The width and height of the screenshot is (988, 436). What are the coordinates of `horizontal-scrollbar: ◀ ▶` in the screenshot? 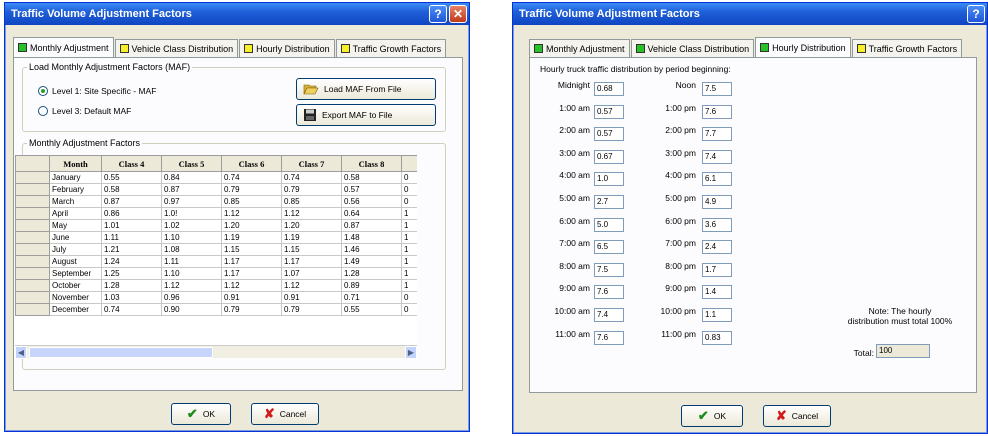 It's located at (216, 352).